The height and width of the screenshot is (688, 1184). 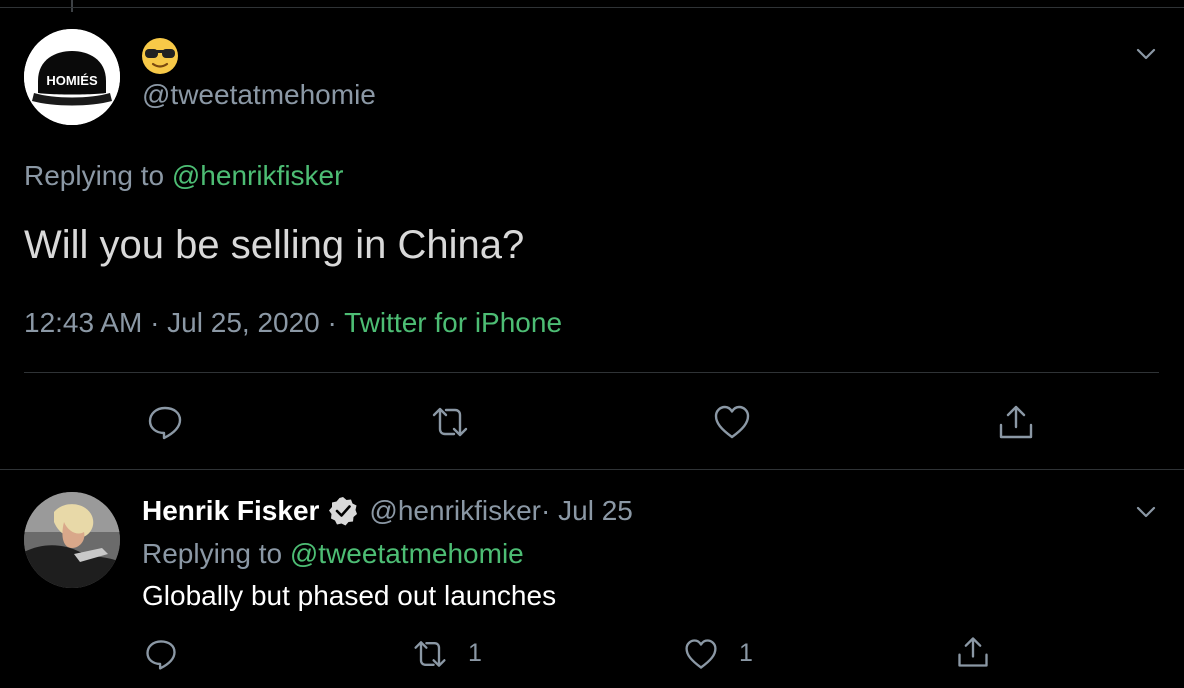 I want to click on tweet-date: · Jul 25, so click(x=587, y=511).